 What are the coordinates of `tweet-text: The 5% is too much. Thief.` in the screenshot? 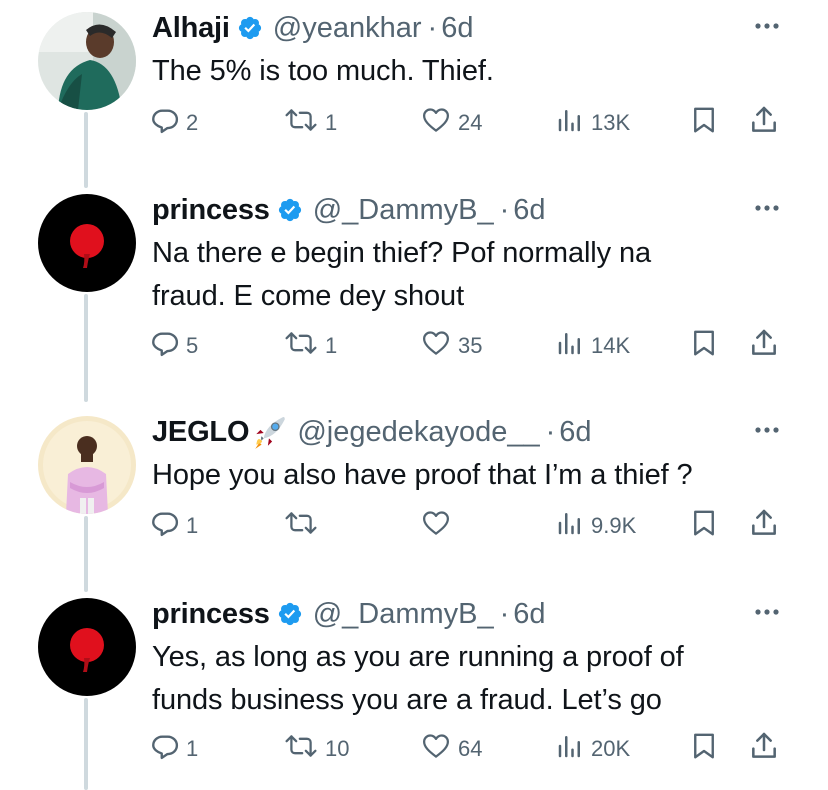 It's located at (472, 71).